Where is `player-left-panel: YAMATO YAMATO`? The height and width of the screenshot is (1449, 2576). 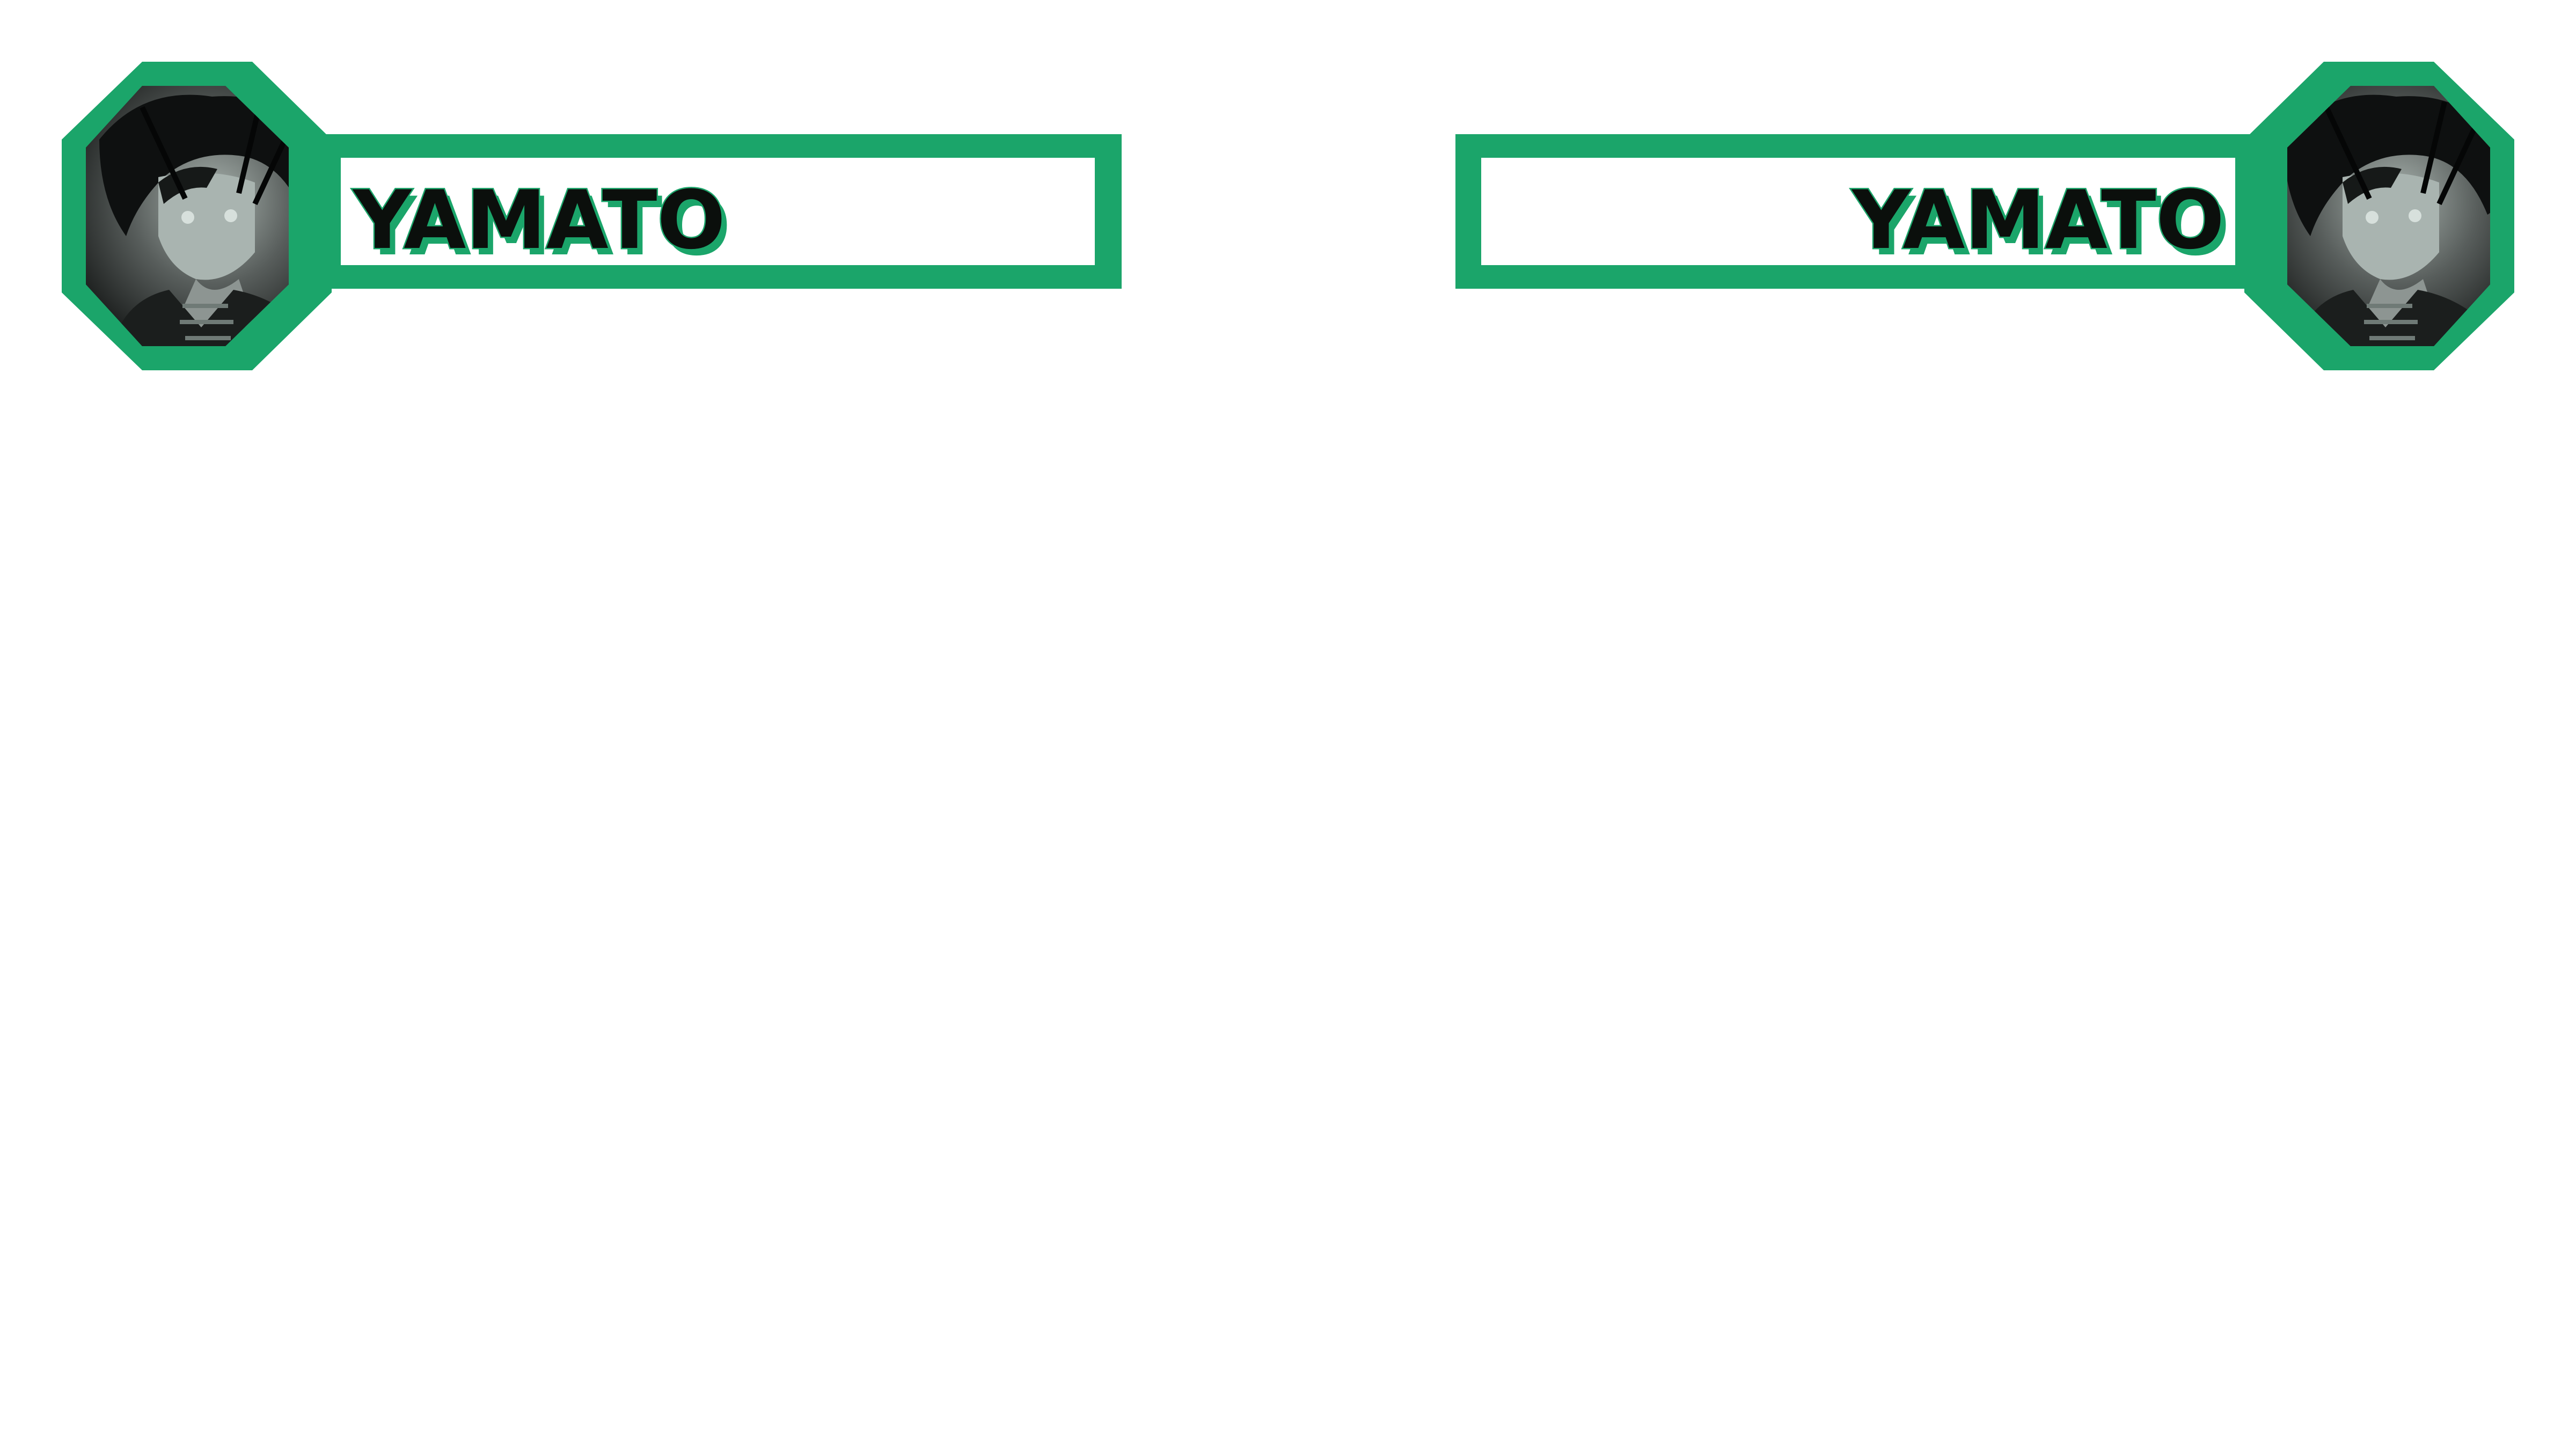 player-left-panel: YAMATO YAMATO is located at coordinates (592, 216).